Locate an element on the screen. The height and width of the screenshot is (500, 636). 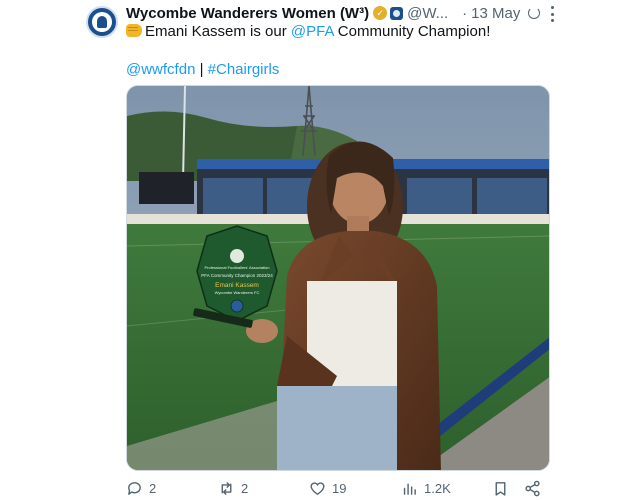
fist-emoji-icon is located at coordinates (134, 30).